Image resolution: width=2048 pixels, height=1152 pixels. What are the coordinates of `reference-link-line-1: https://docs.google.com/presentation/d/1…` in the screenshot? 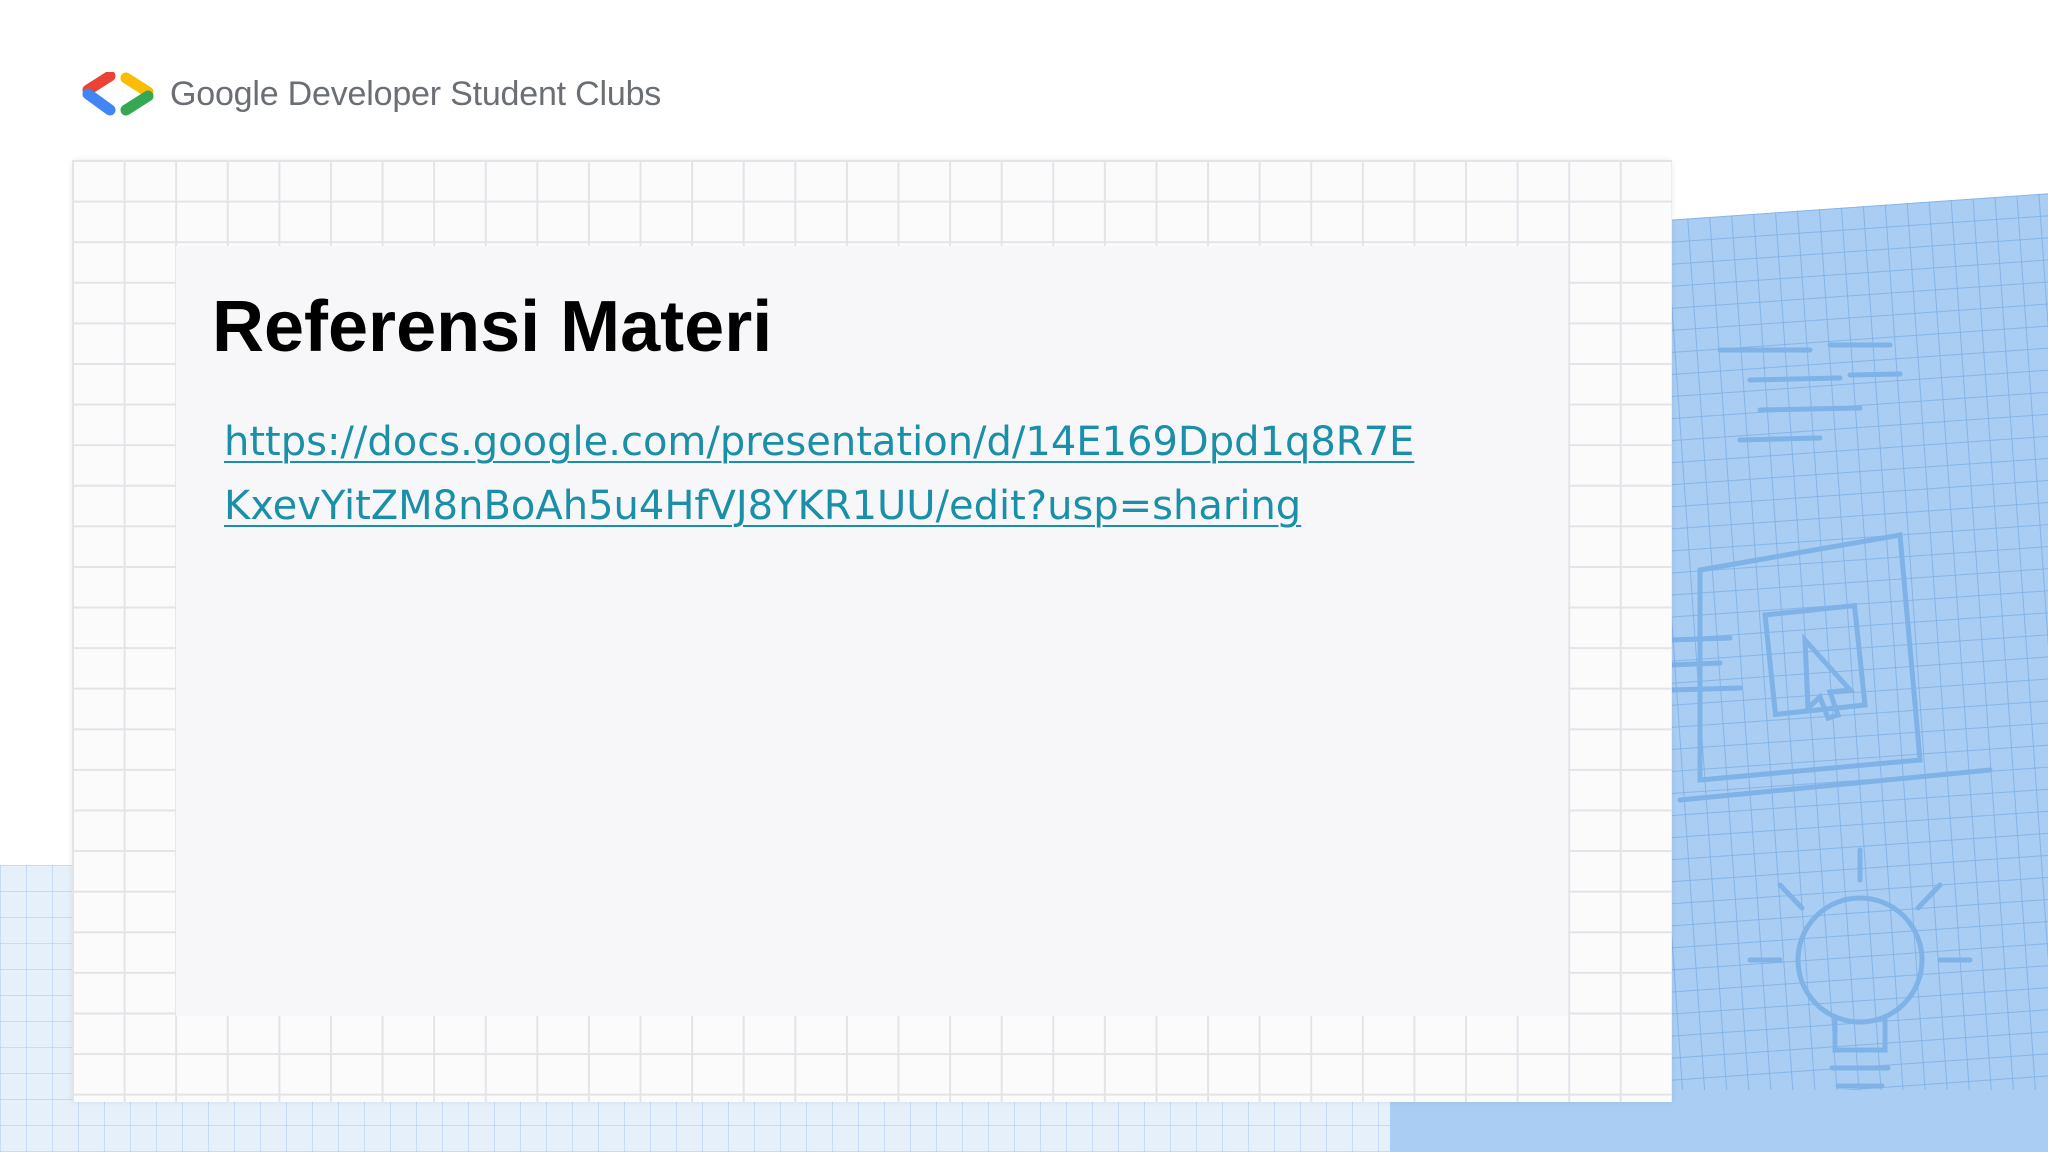 It's located at (819, 442).